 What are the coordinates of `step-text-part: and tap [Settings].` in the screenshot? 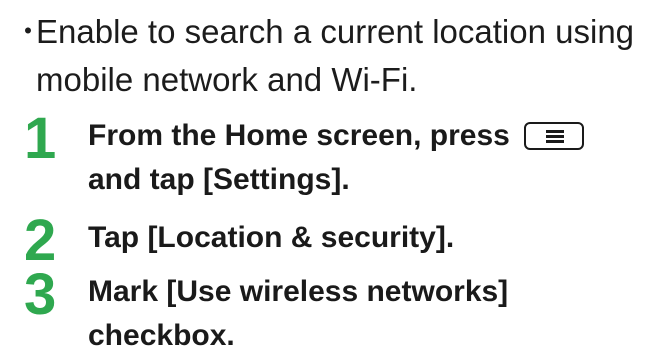 It's located at (219, 179).